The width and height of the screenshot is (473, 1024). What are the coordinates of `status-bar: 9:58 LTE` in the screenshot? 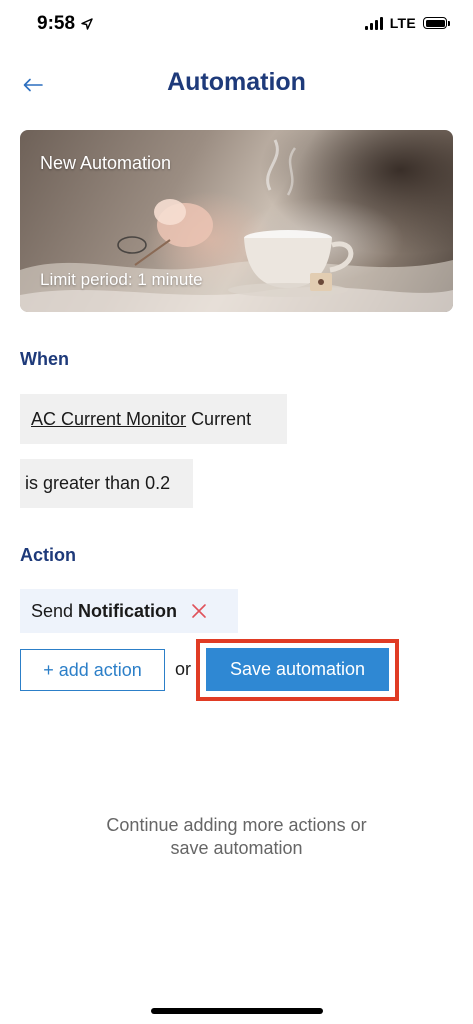 It's located at (236, 27).